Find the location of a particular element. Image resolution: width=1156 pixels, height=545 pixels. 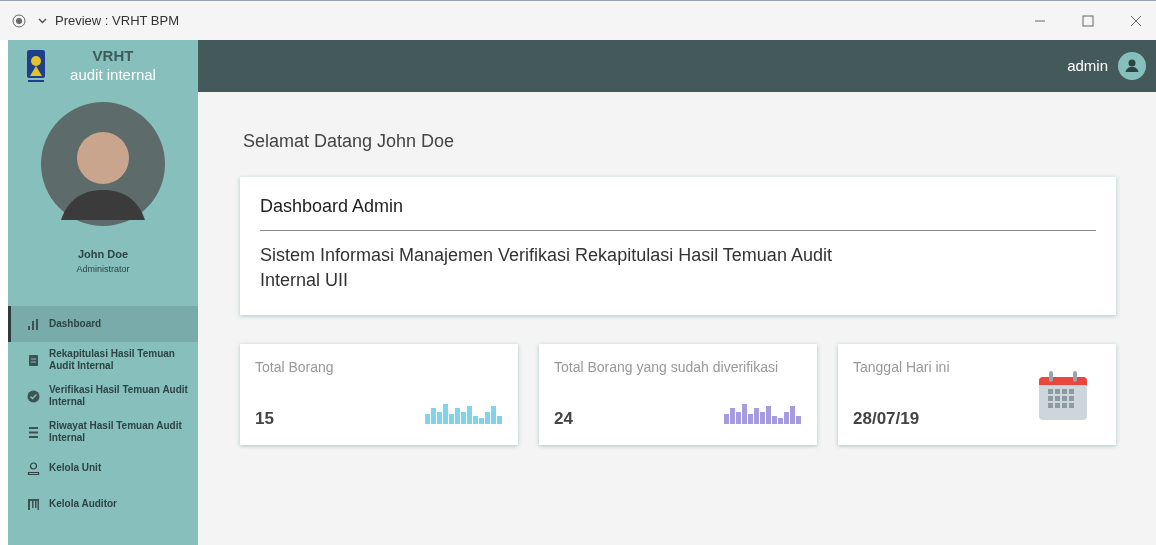

sidebar-item: Riwayat Hasil Temuan Audit Internal is located at coordinates (103, 432).